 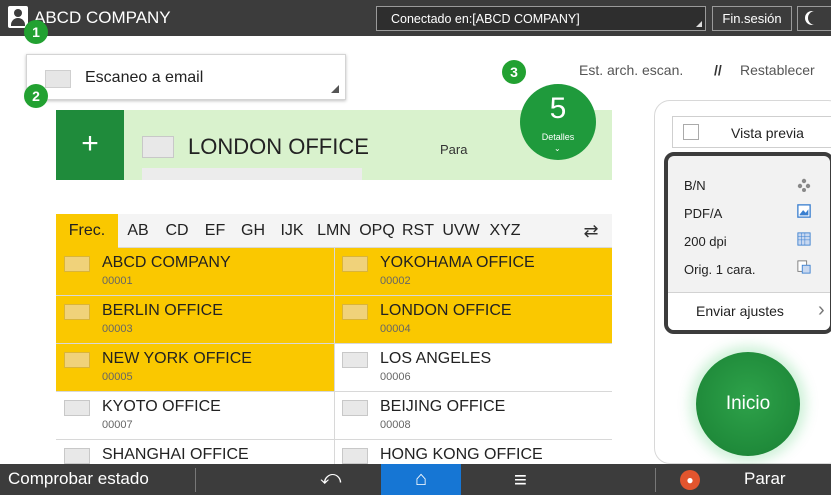 I want to click on tab-gh: GH, so click(x=253, y=231).